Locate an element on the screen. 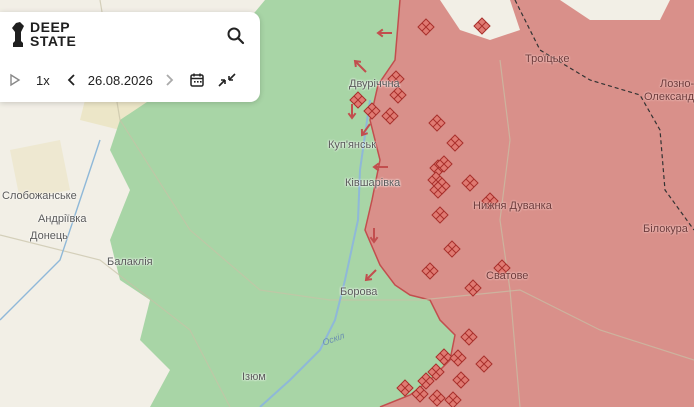 The image size is (694, 407). place-label: Ізюм is located at coordinates (254, 377).